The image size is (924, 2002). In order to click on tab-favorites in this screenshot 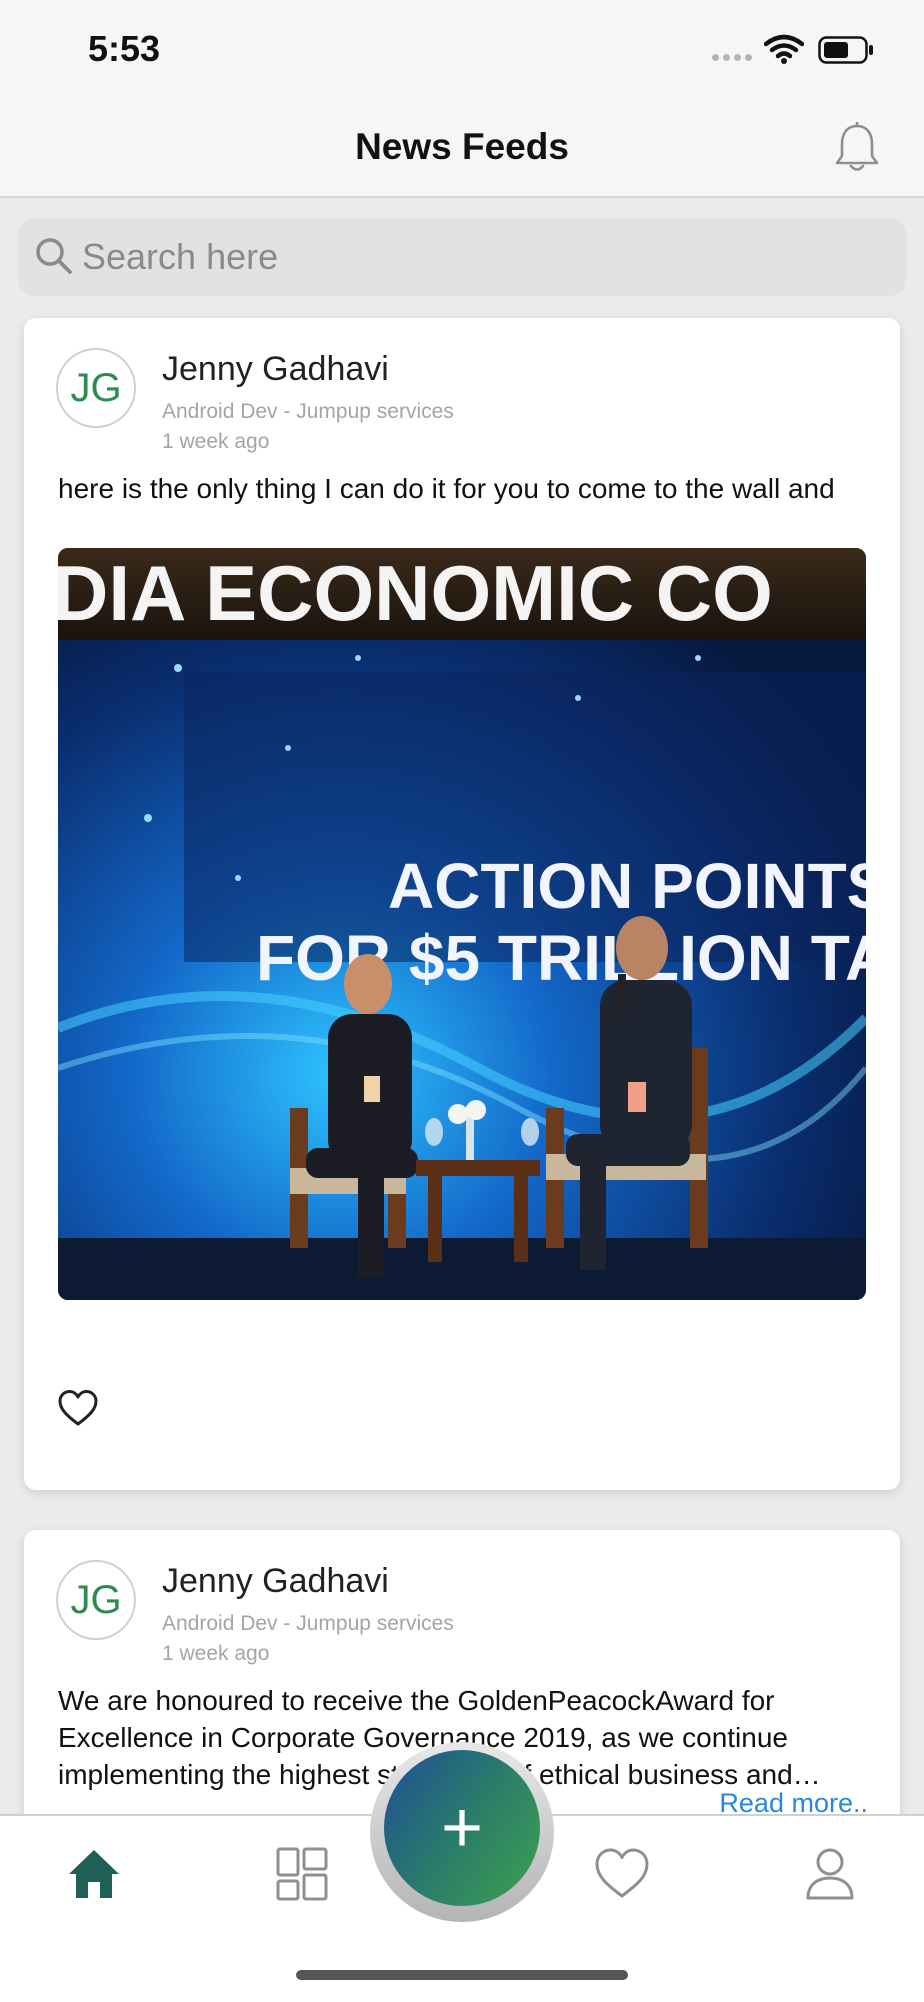, I will do `click(622, 1874)`.